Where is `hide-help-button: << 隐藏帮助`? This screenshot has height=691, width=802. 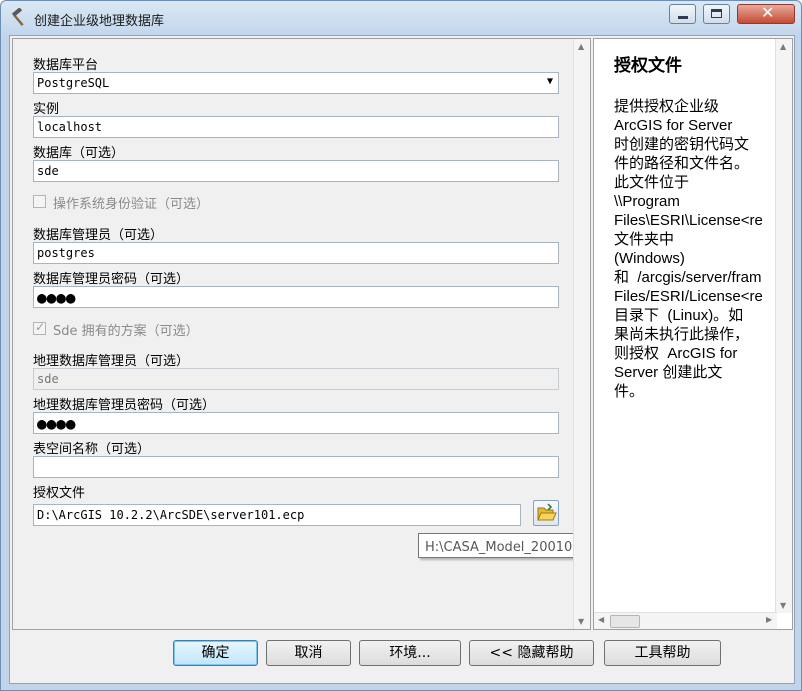
hide-help-button: << 隐藏帮助 is located at coordinates (531, 653).